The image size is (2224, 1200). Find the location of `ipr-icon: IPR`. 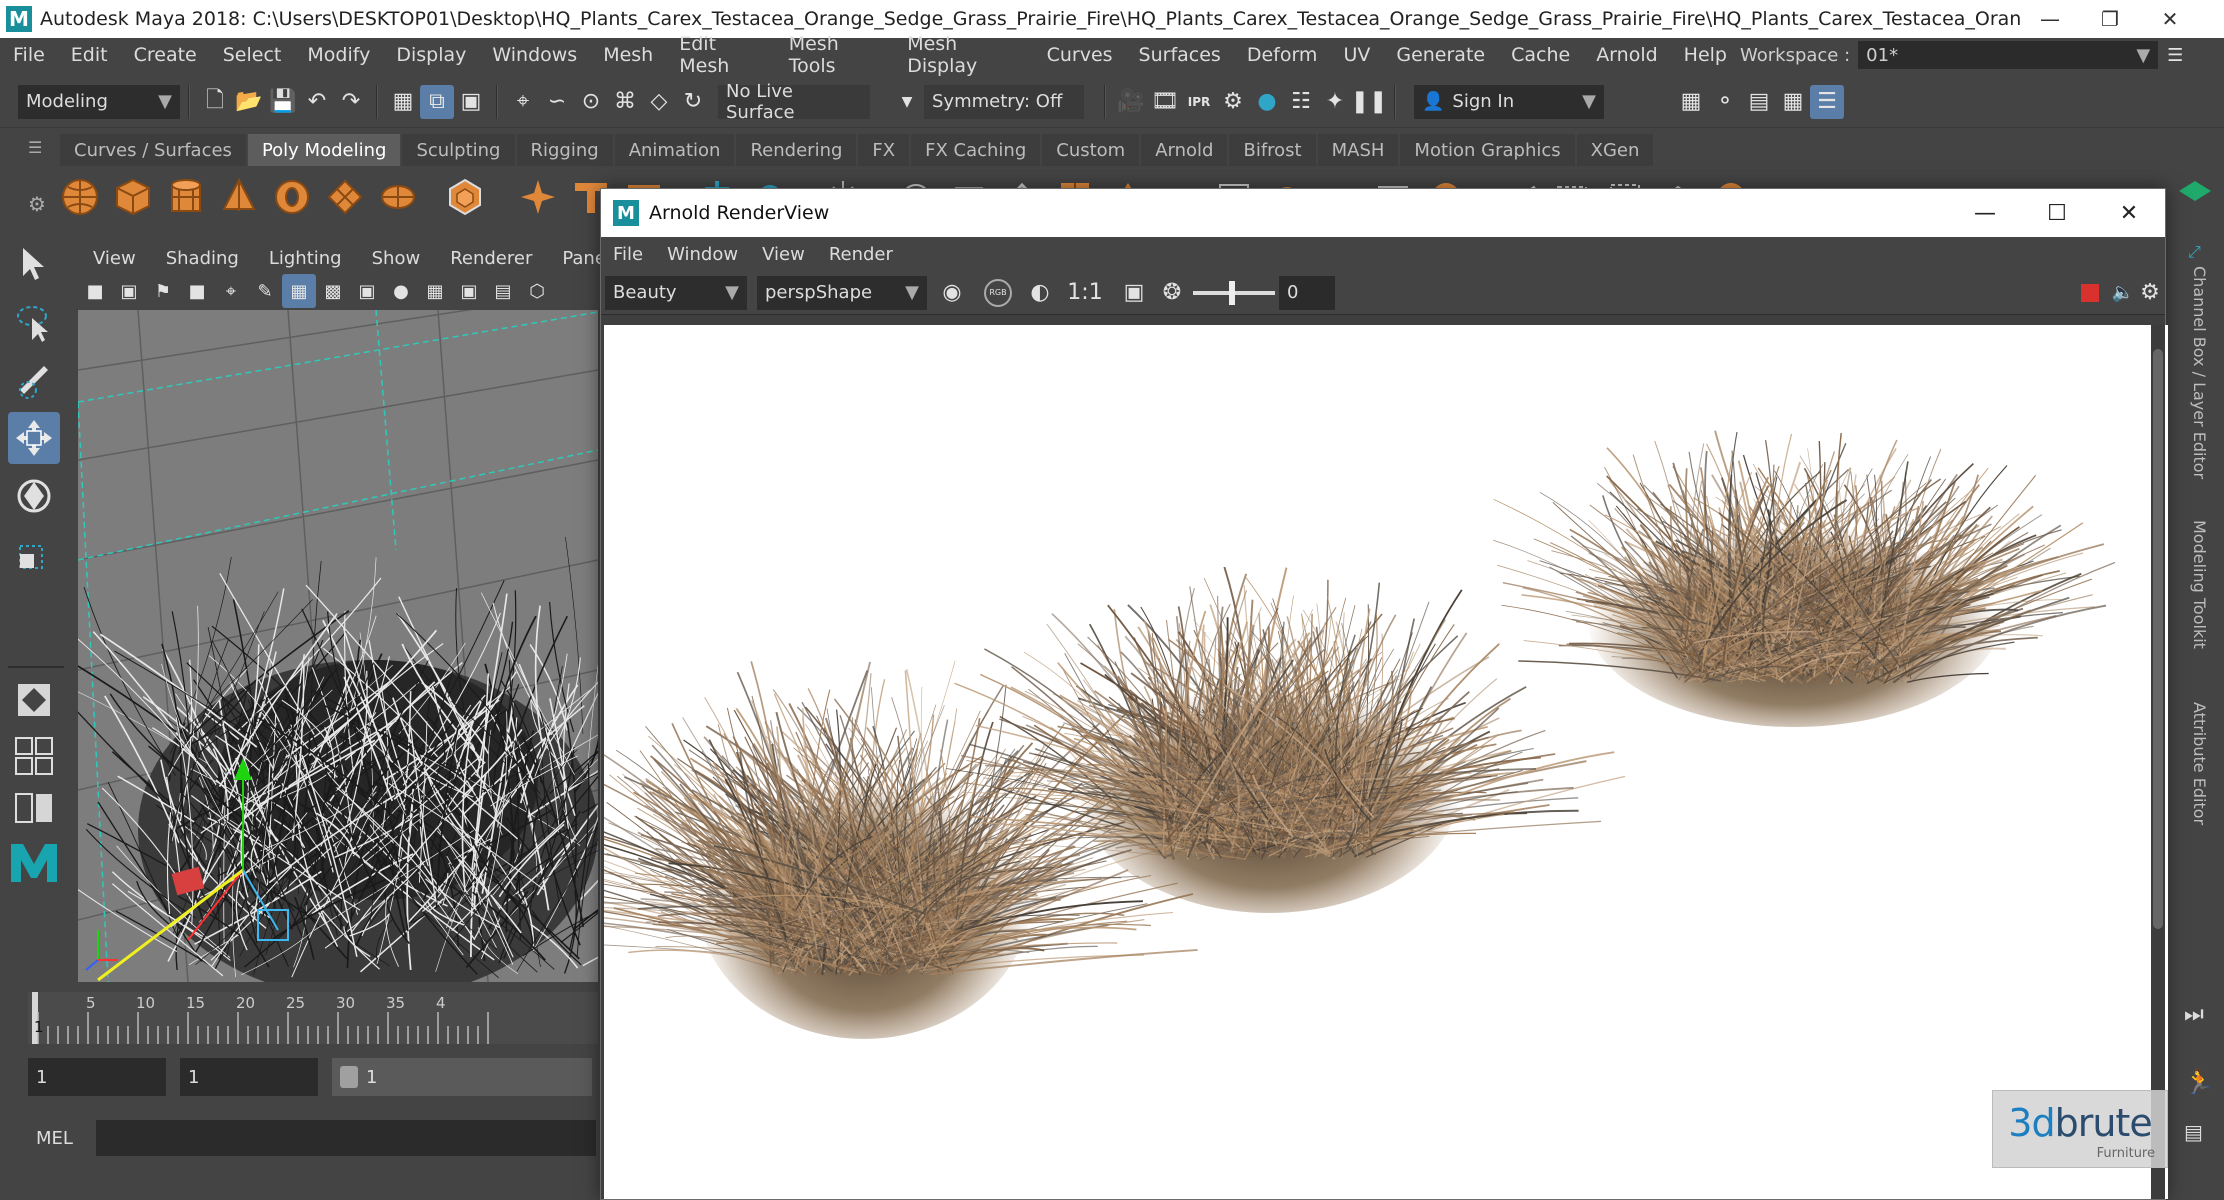

ipr-icon: IPR is located at coordinates (1199, 102).